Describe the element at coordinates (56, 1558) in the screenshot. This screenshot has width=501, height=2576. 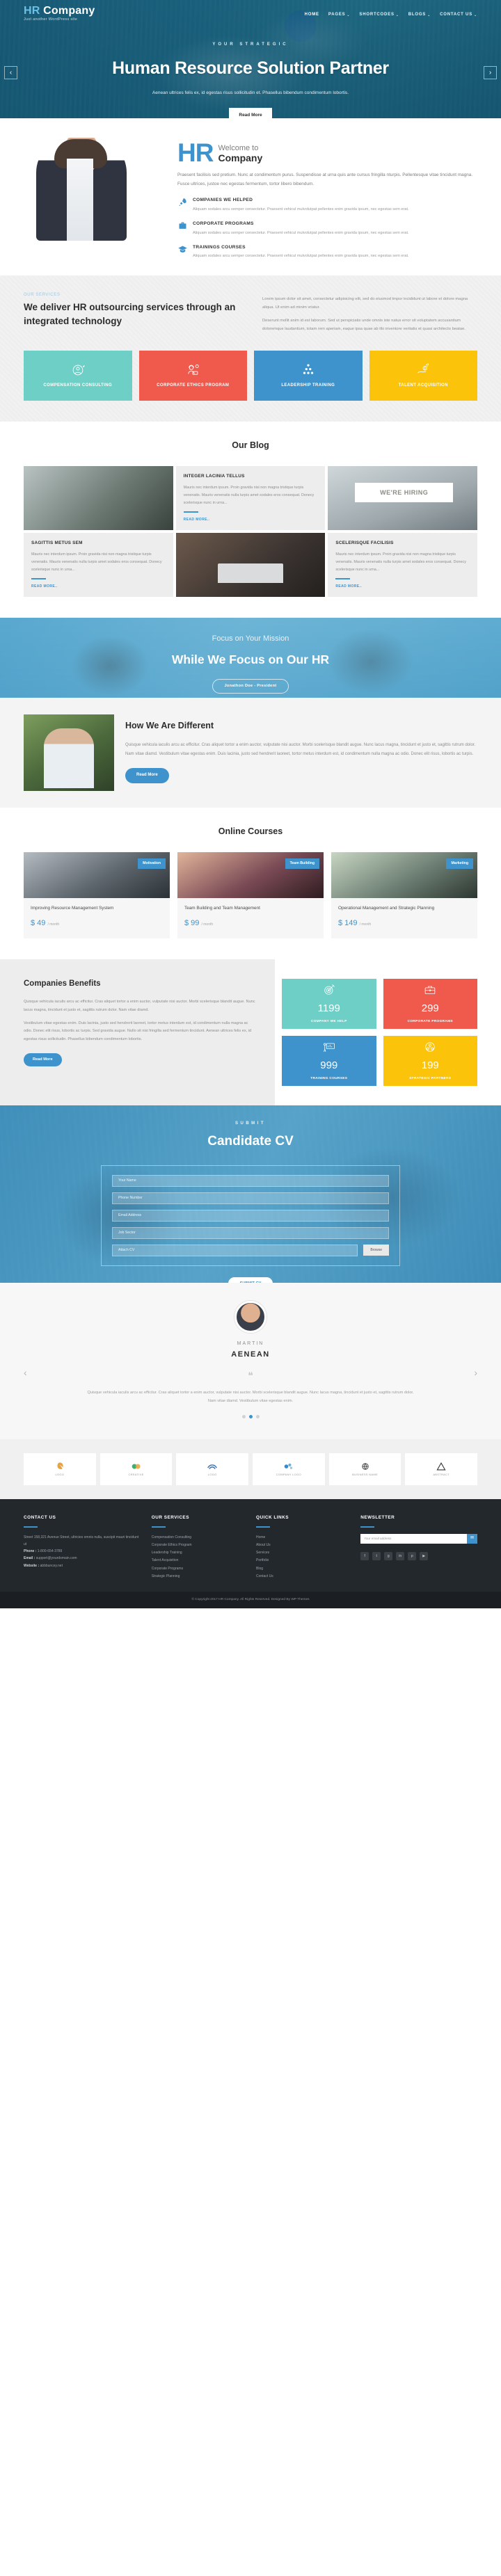
I see `footer-email-value: support@yourdomain.com` at that location.